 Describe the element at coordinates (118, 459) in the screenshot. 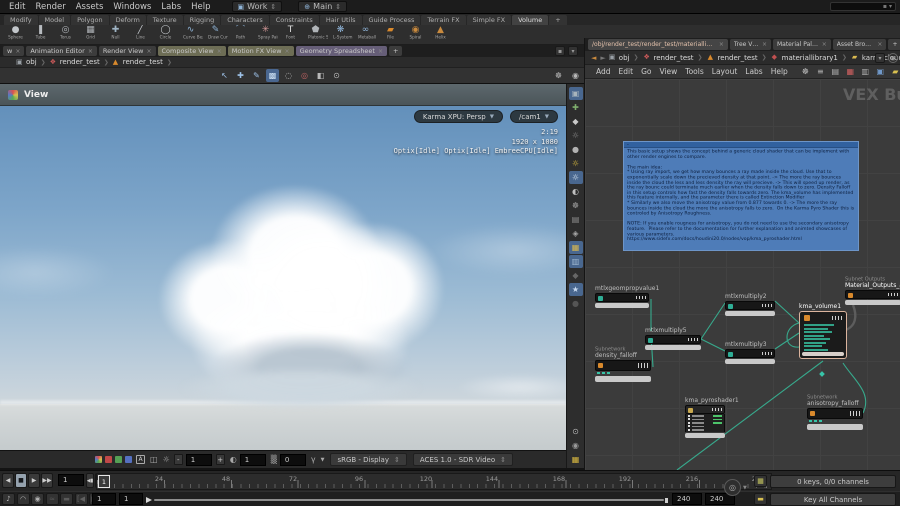

I see `green-channel-icon` at that location.